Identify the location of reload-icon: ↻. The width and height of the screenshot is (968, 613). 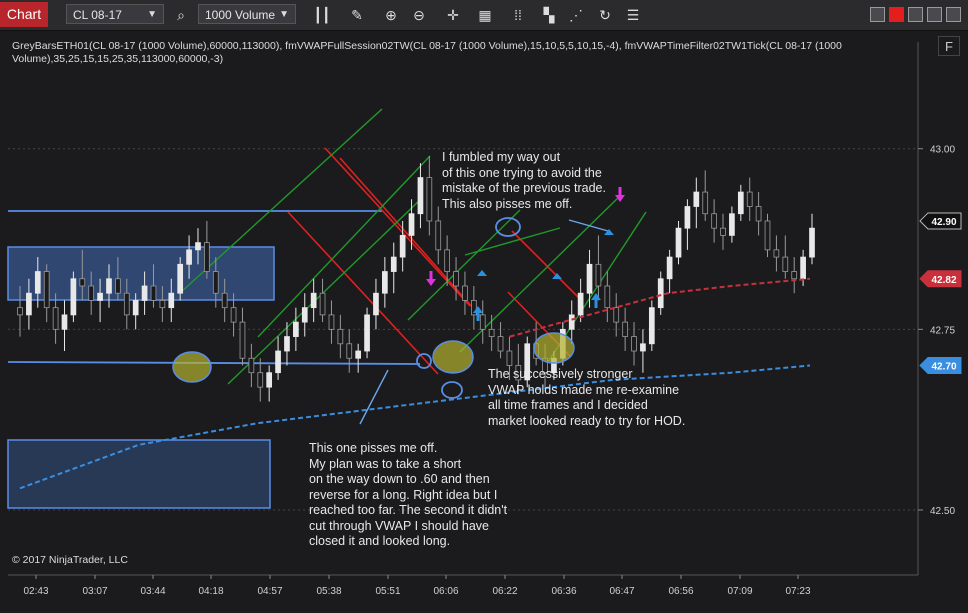
(605, 15).